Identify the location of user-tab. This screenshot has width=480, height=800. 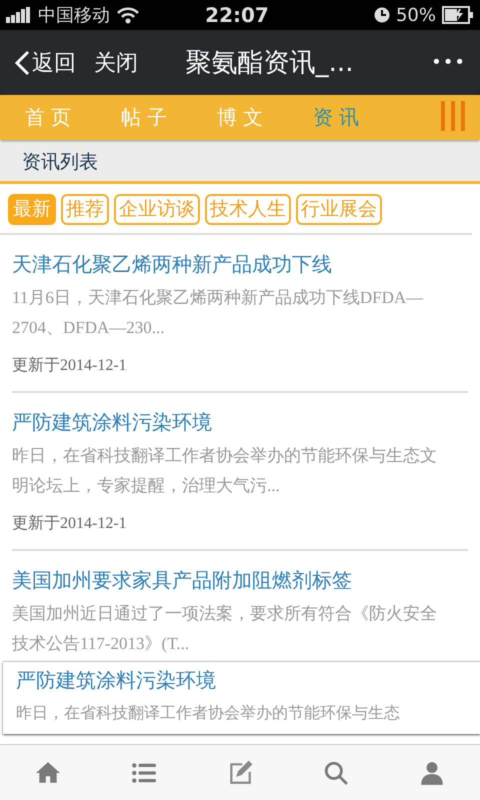
(432, 773).